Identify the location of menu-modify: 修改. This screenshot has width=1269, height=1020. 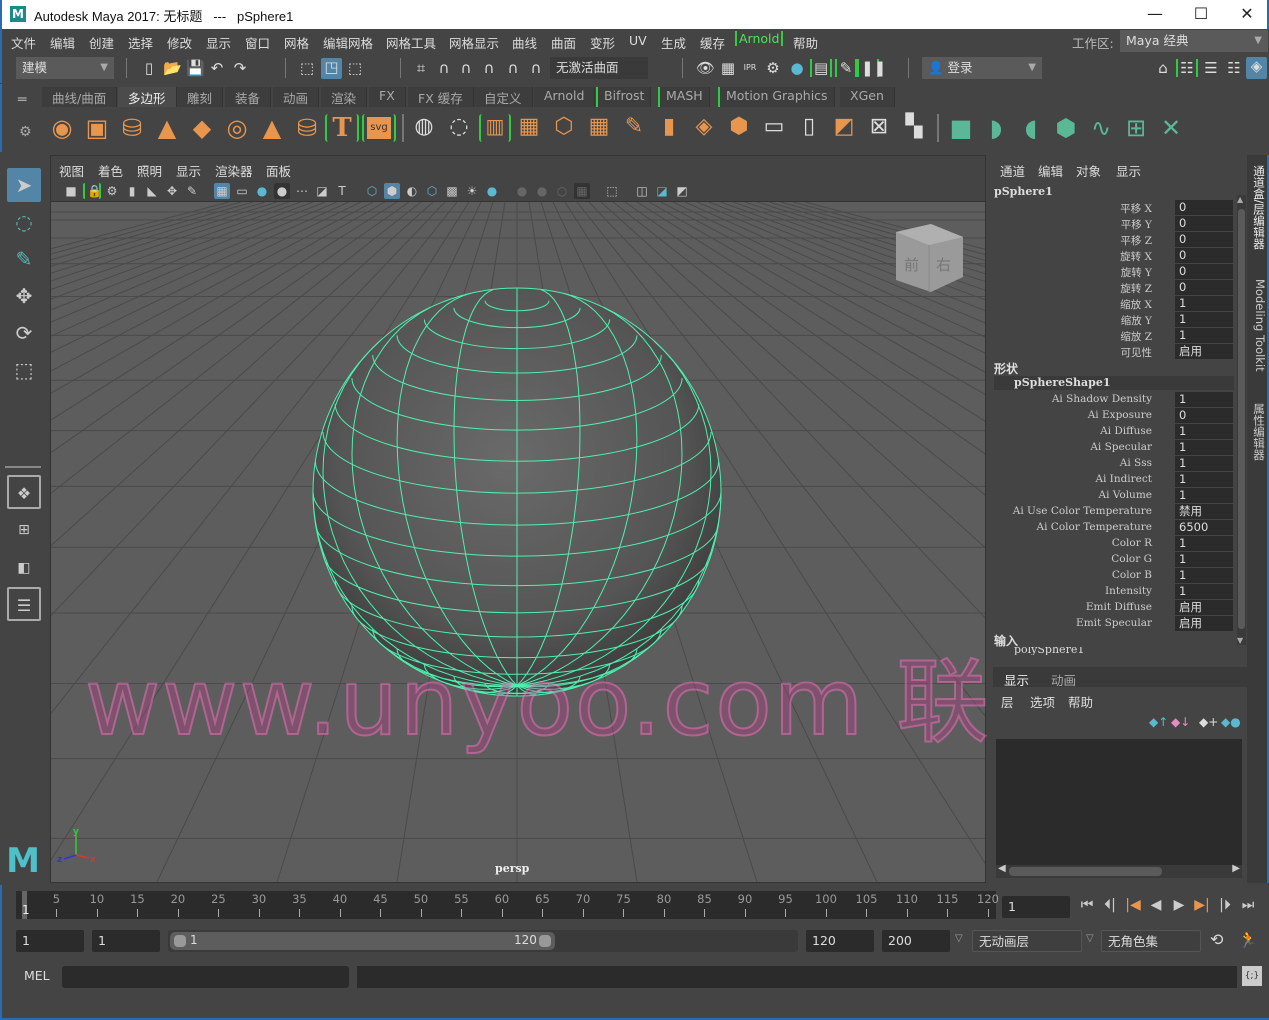
(179, 42).